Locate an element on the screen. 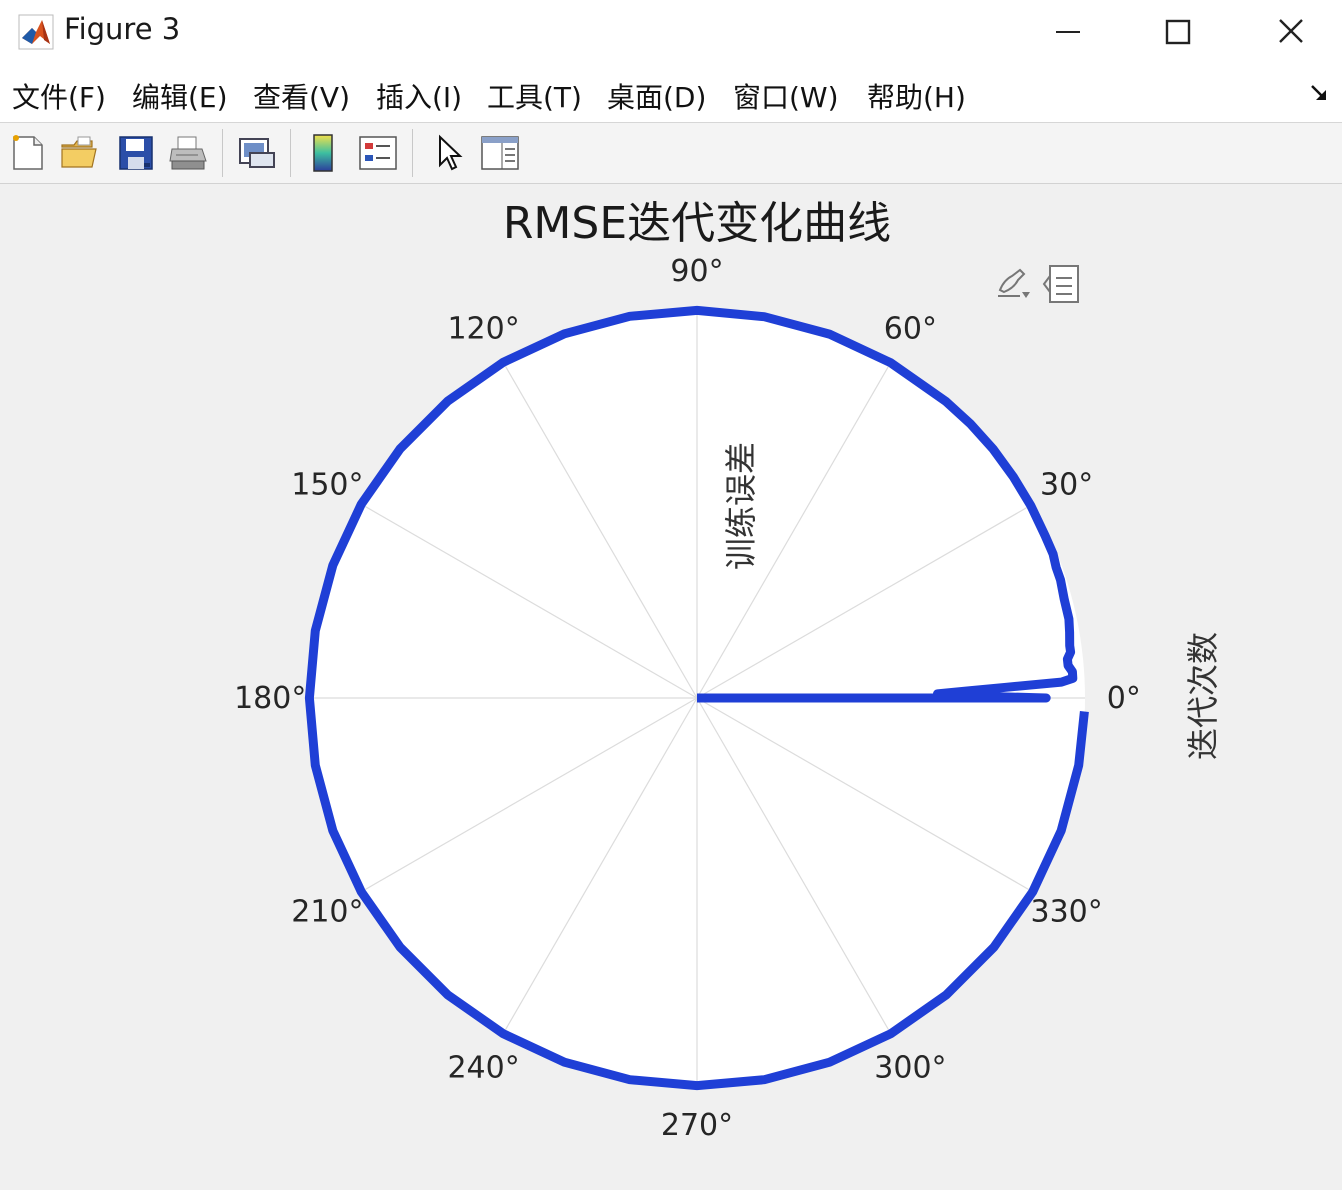 The width and height of the screenshot is (1342, 1190). chart-title: RMSE迭代变化曲线 is located at coordinates (697, 223).